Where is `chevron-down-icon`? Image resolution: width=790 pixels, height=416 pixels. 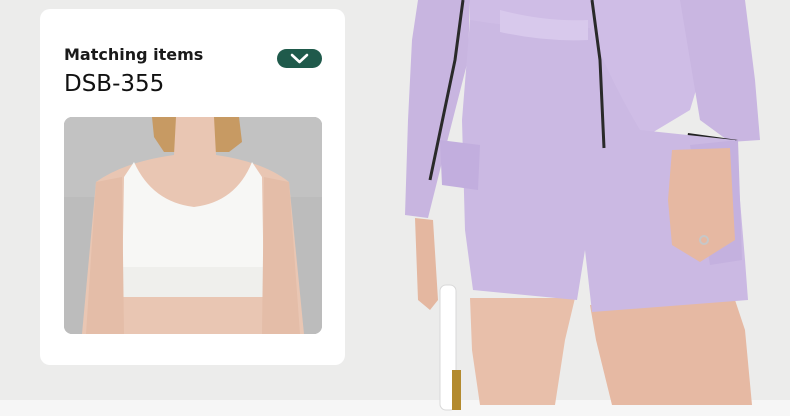
chevron-down-icon is located at coordinates (299, 58).